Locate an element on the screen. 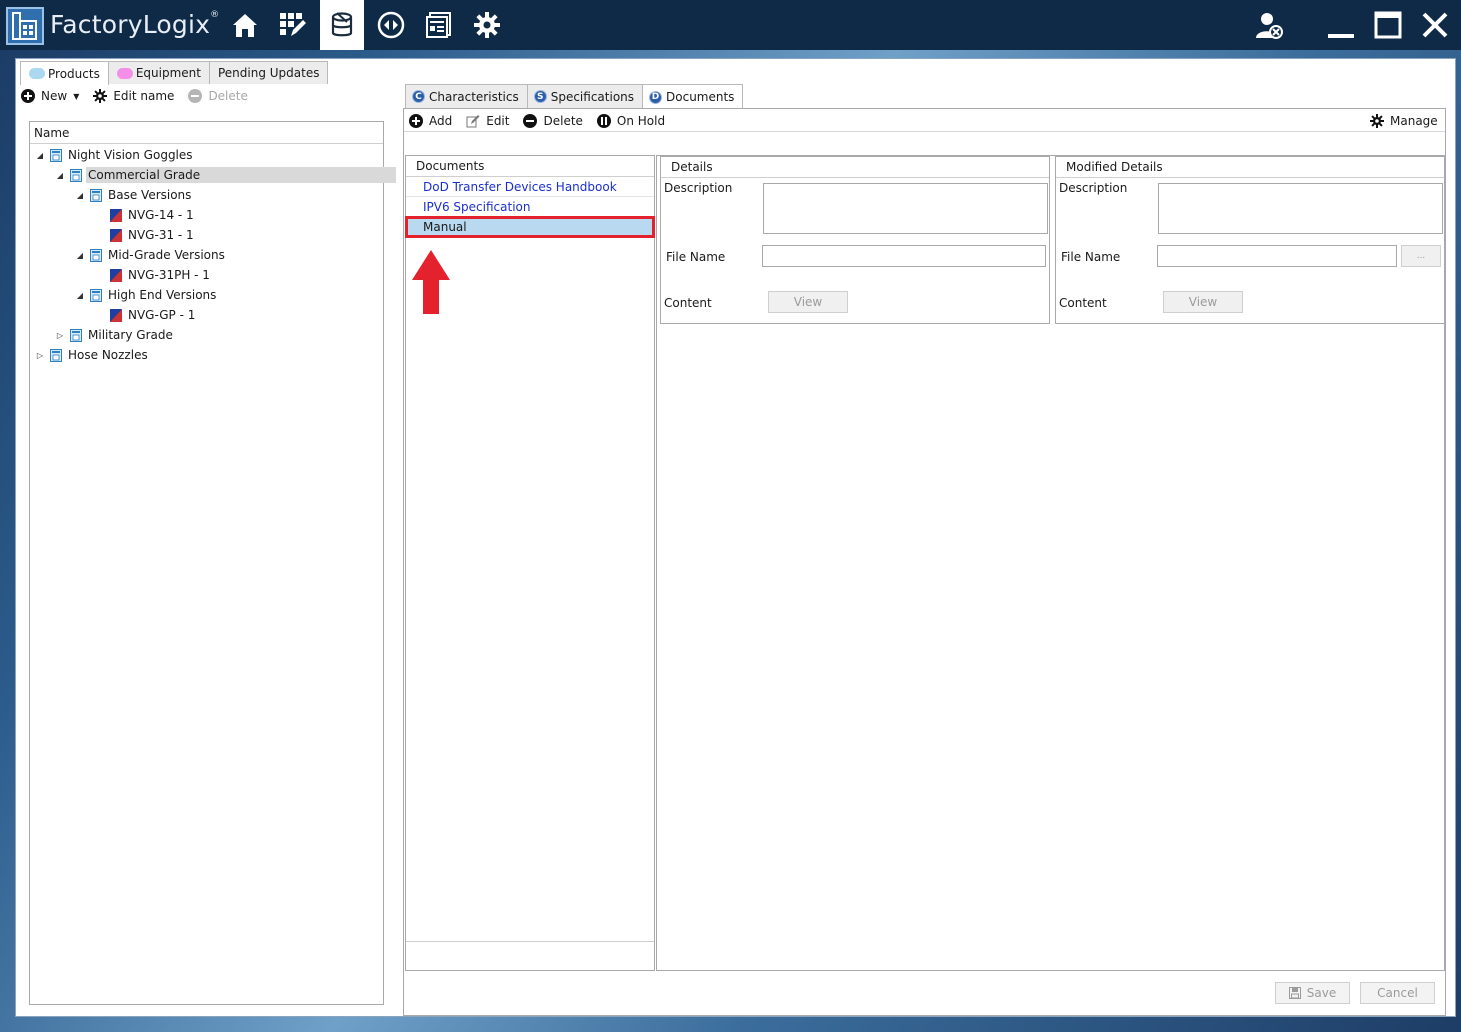  new-button: New ▼ is located at coordinates (50, 96).